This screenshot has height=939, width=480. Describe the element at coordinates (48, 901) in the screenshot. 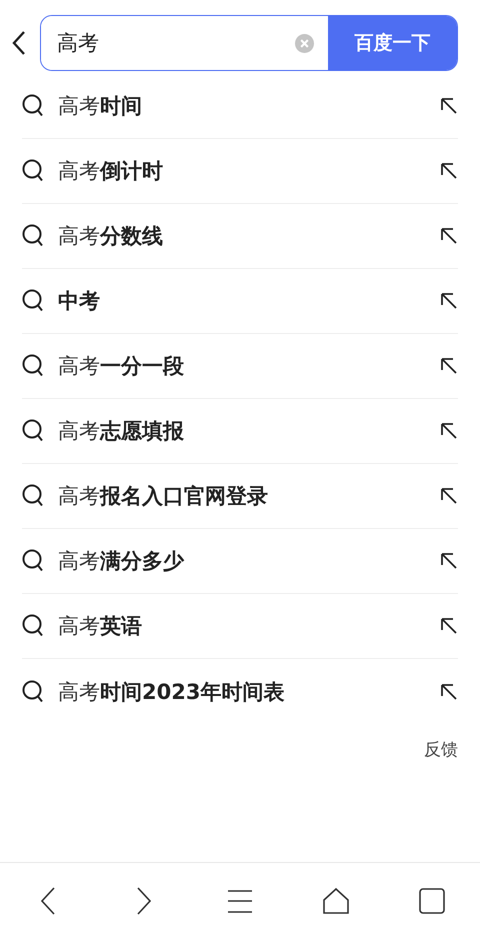

I see `back-icon` at that location.